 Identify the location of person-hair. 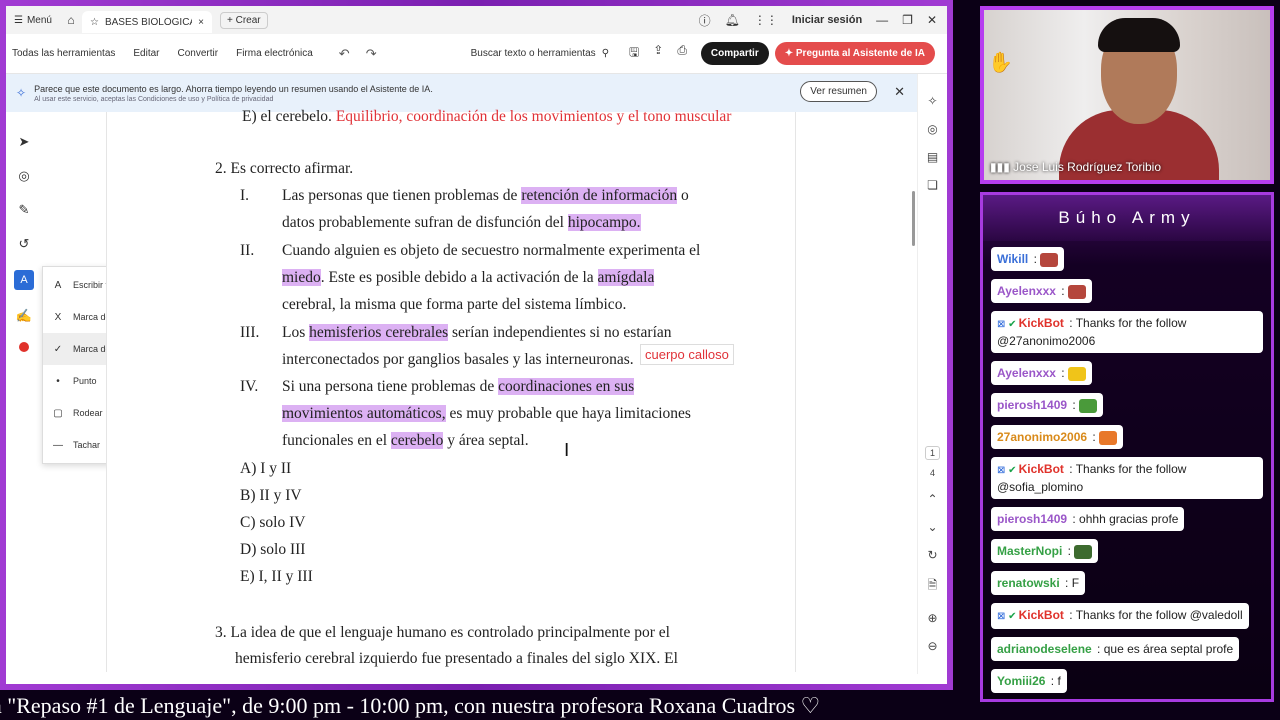
(1139, 35).